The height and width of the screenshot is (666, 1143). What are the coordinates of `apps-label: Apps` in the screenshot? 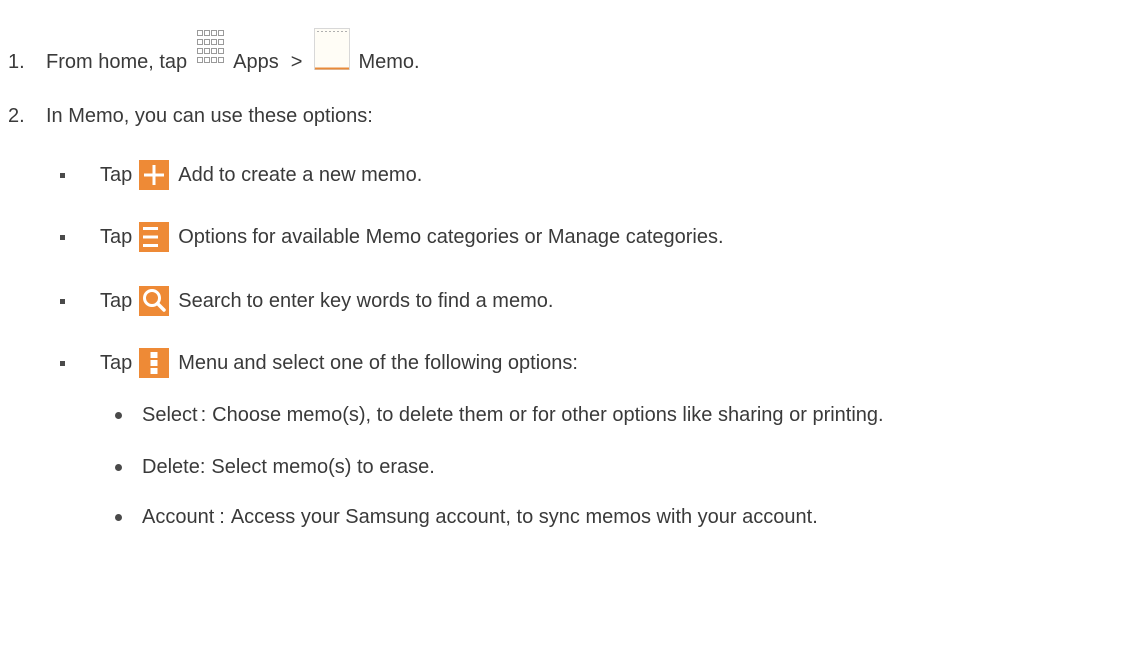 It's located at (256, 61).